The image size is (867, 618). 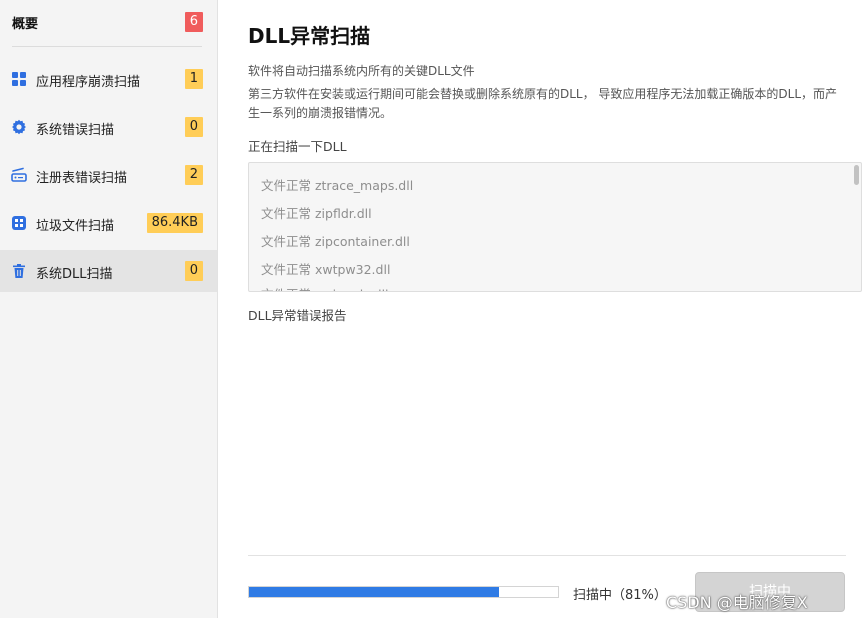 I want to click on trash-icon, so click(x=19, y=271).